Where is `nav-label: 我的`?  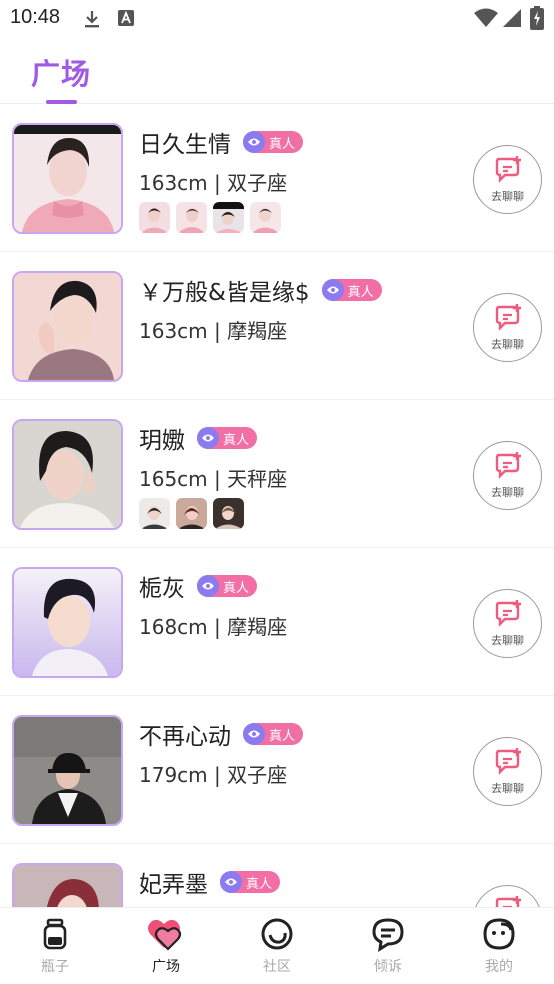
nav-label: 我的 is located at coordinates (499, 967).